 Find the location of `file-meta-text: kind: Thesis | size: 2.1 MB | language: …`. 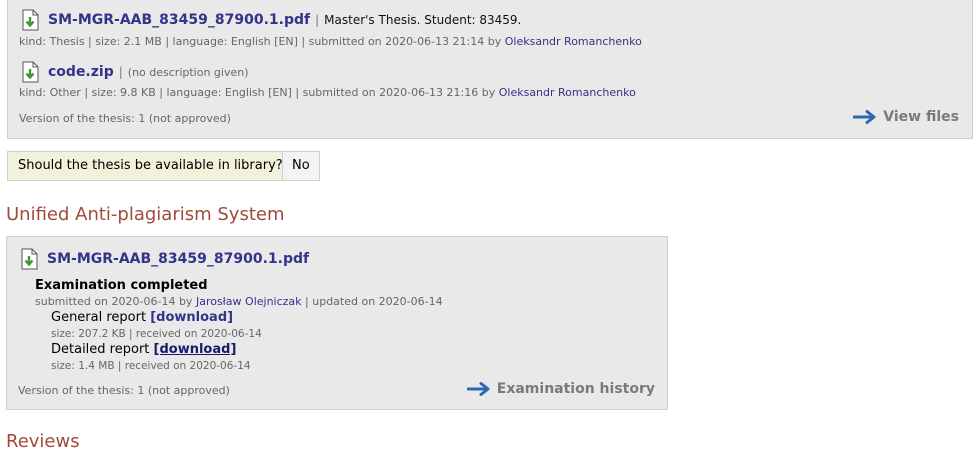

file-meta-text: kind: Thesis | size: 2.1 MB | language: … is located at coordinates (260, 41).